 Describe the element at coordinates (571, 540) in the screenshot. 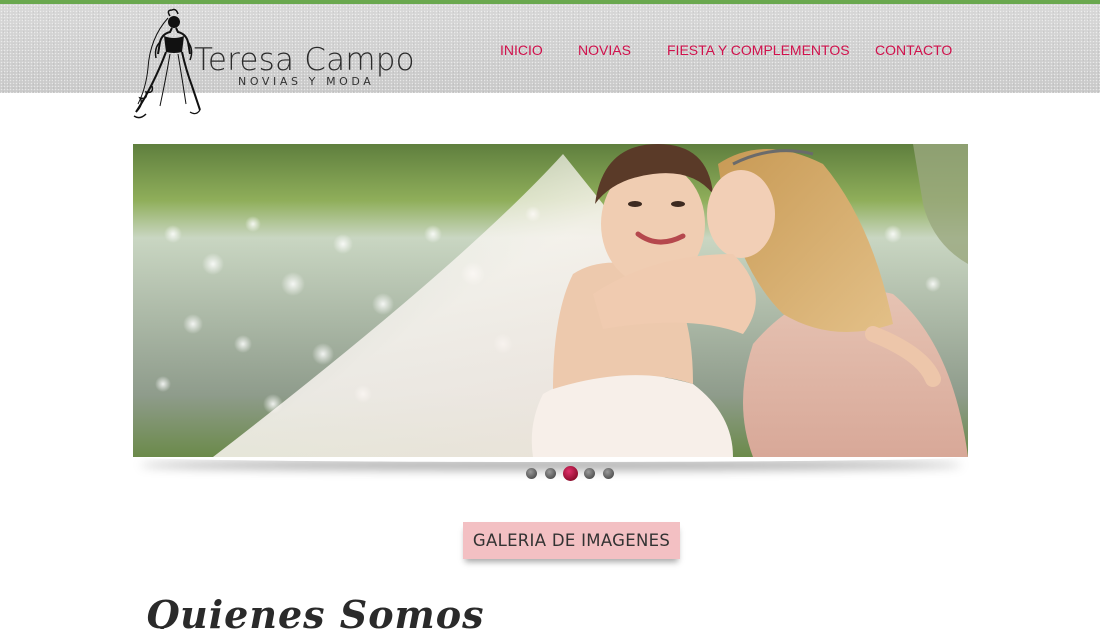

I see `gallery-button: GALERIA DE IMAGENES` at that location.